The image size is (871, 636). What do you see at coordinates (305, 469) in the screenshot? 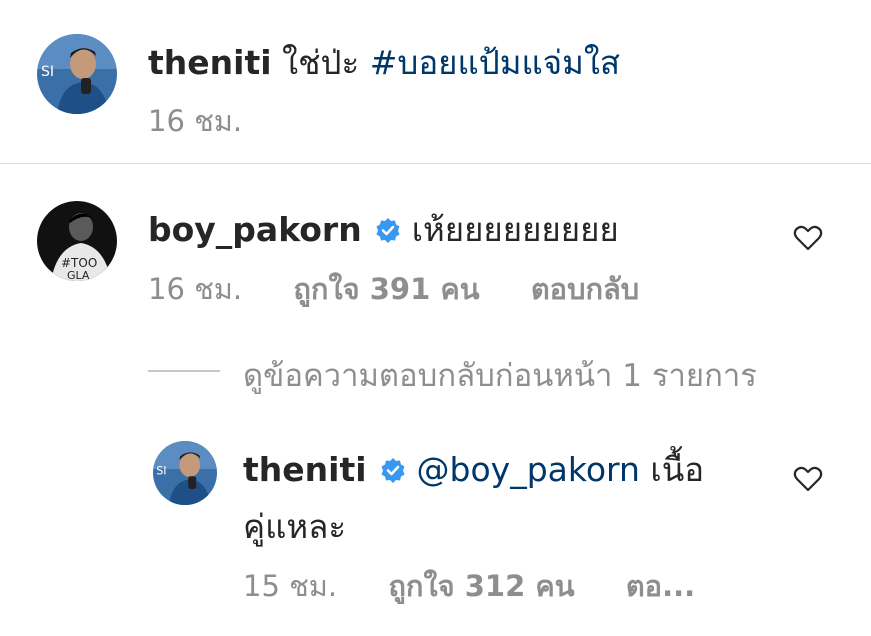
I see `reply-username: theniti` at bounding box center [305, 469].